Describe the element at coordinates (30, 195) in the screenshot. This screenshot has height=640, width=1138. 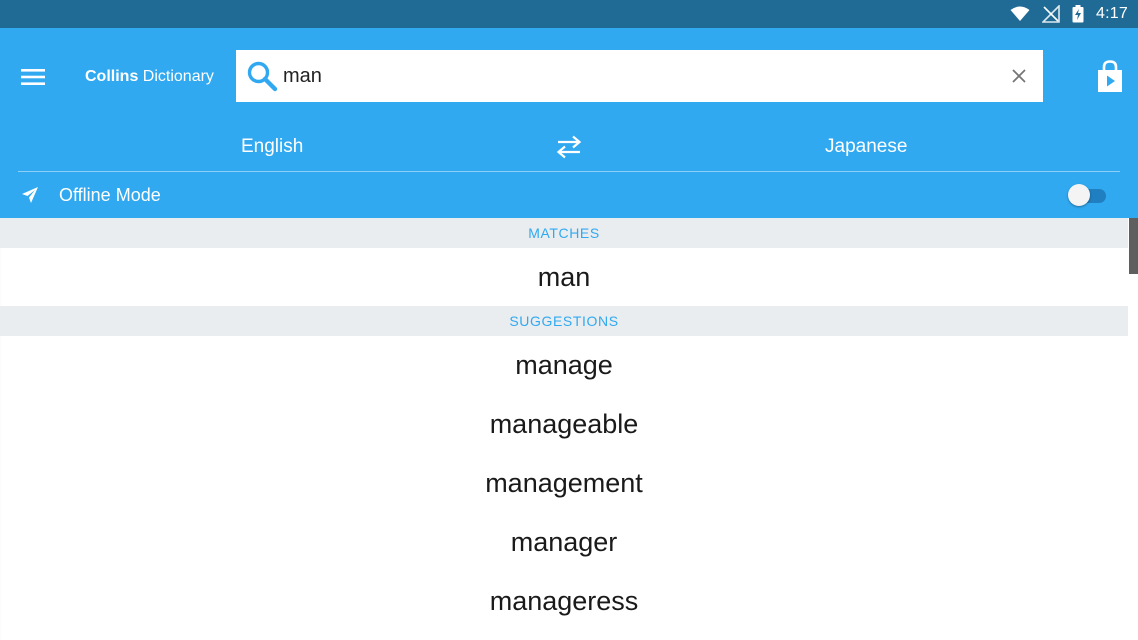
I see `airplane-icon` at that location.